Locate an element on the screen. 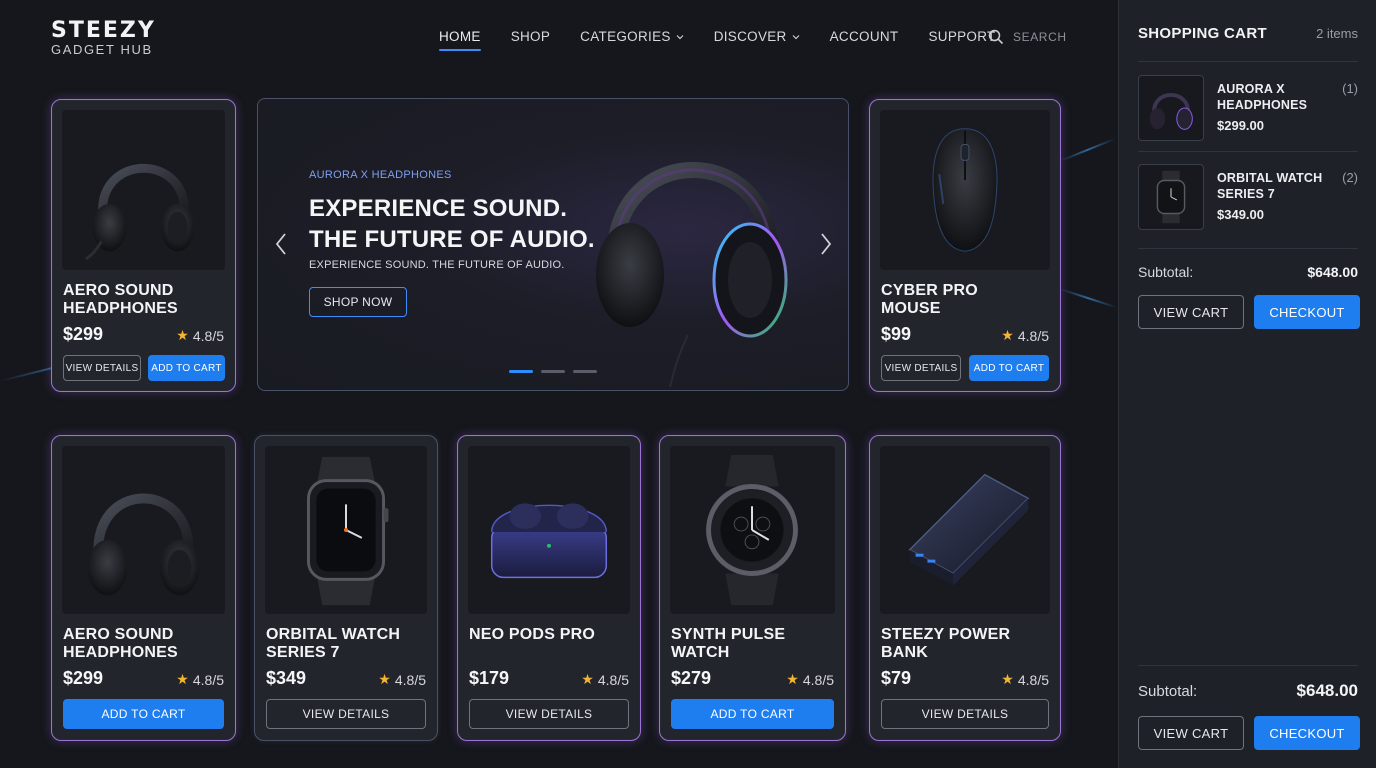 The height and width of the screenshot is (768, 1376). shop-now-button: SHOP NOW is located at coordinates (358, 302).